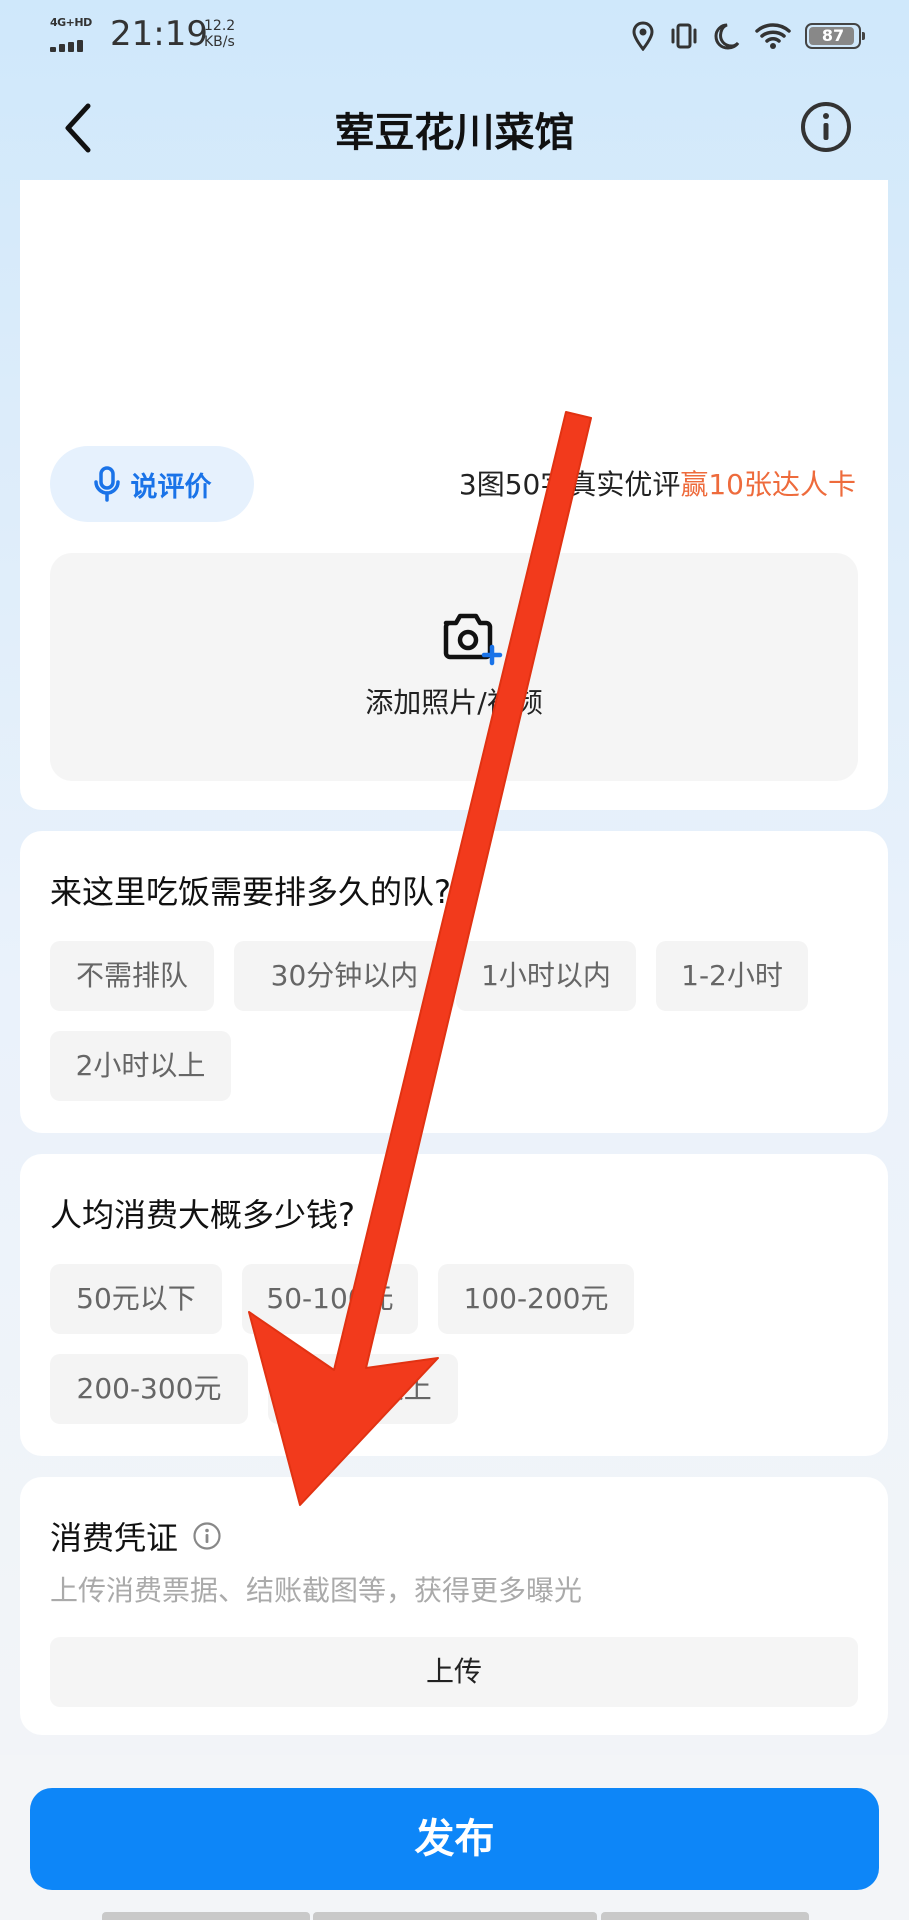 The width and height of the screenshot is (909, 1920). Describe the element at coordinates (132, 976) in the screenshot. I see `queue-option: 不需排队` at that location.